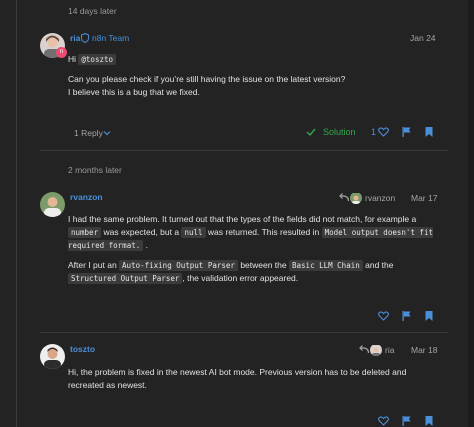 This screenshot has height=427, width=474. I want to click on inline-code: number, so click(85, 232).